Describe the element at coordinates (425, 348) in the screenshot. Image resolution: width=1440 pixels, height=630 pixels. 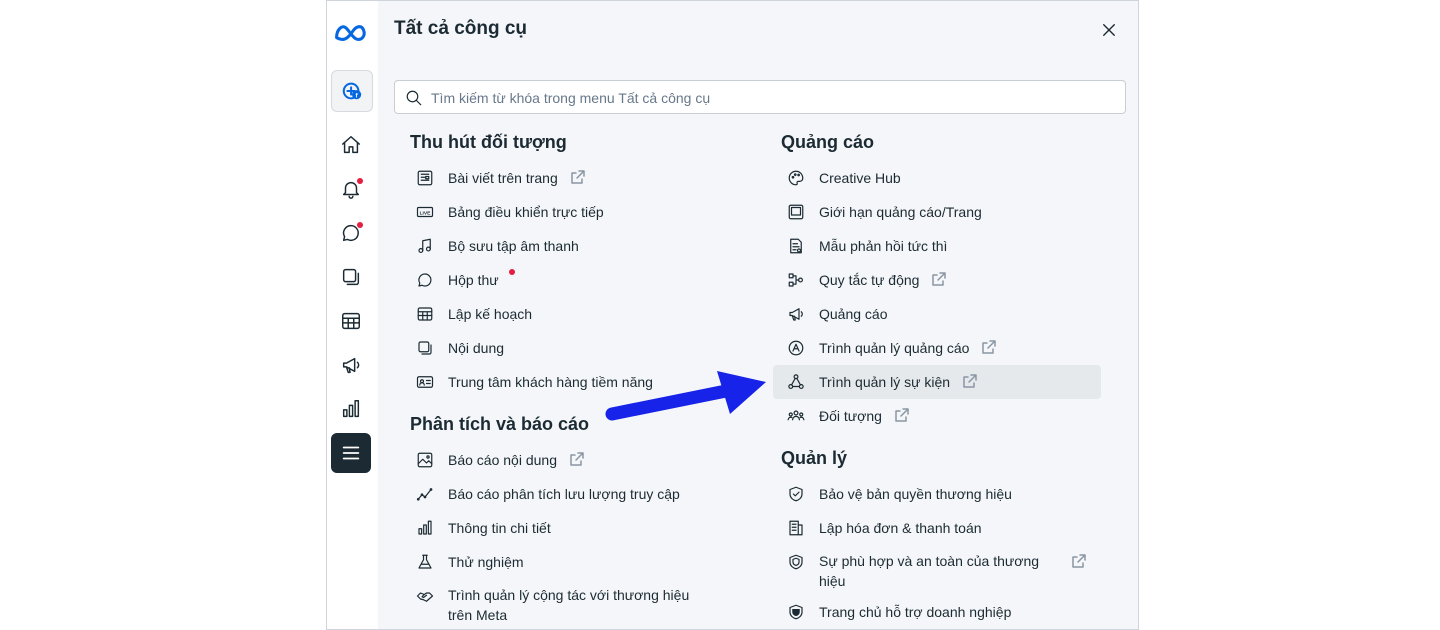
I see `content-stack-icon` at that location.